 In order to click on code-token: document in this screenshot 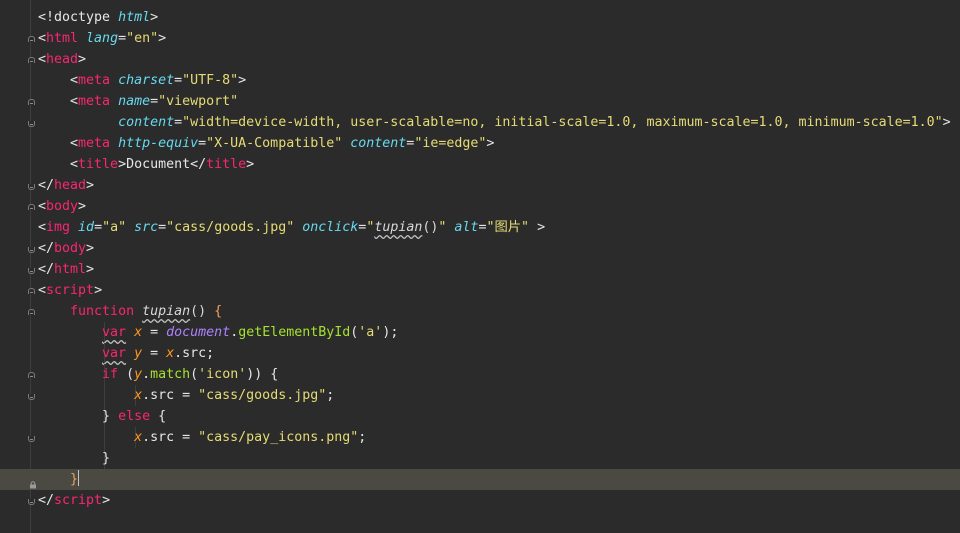, I will do `click(198, 332)`.